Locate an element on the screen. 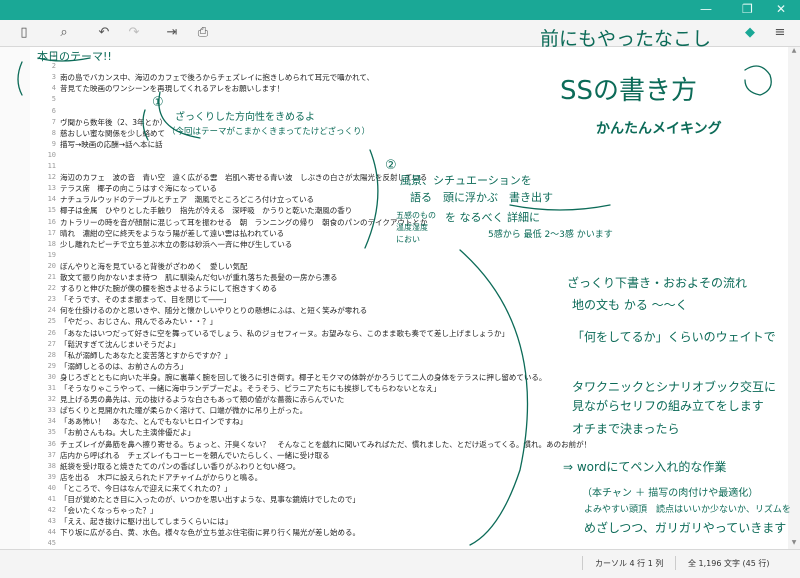  note-today-theme: 本日のテーマ!! is located at coordinates (74, 56).